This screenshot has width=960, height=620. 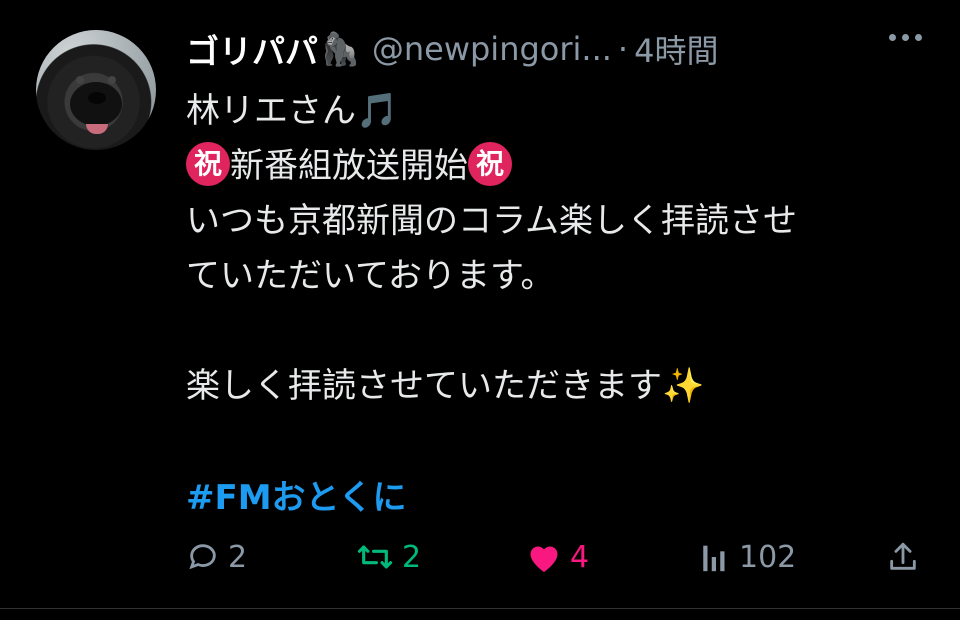 What do you see at coordinates (252, 49) in the screenshot?
I see `author-name: ゴリパパ` at bounding box center [252, 49].